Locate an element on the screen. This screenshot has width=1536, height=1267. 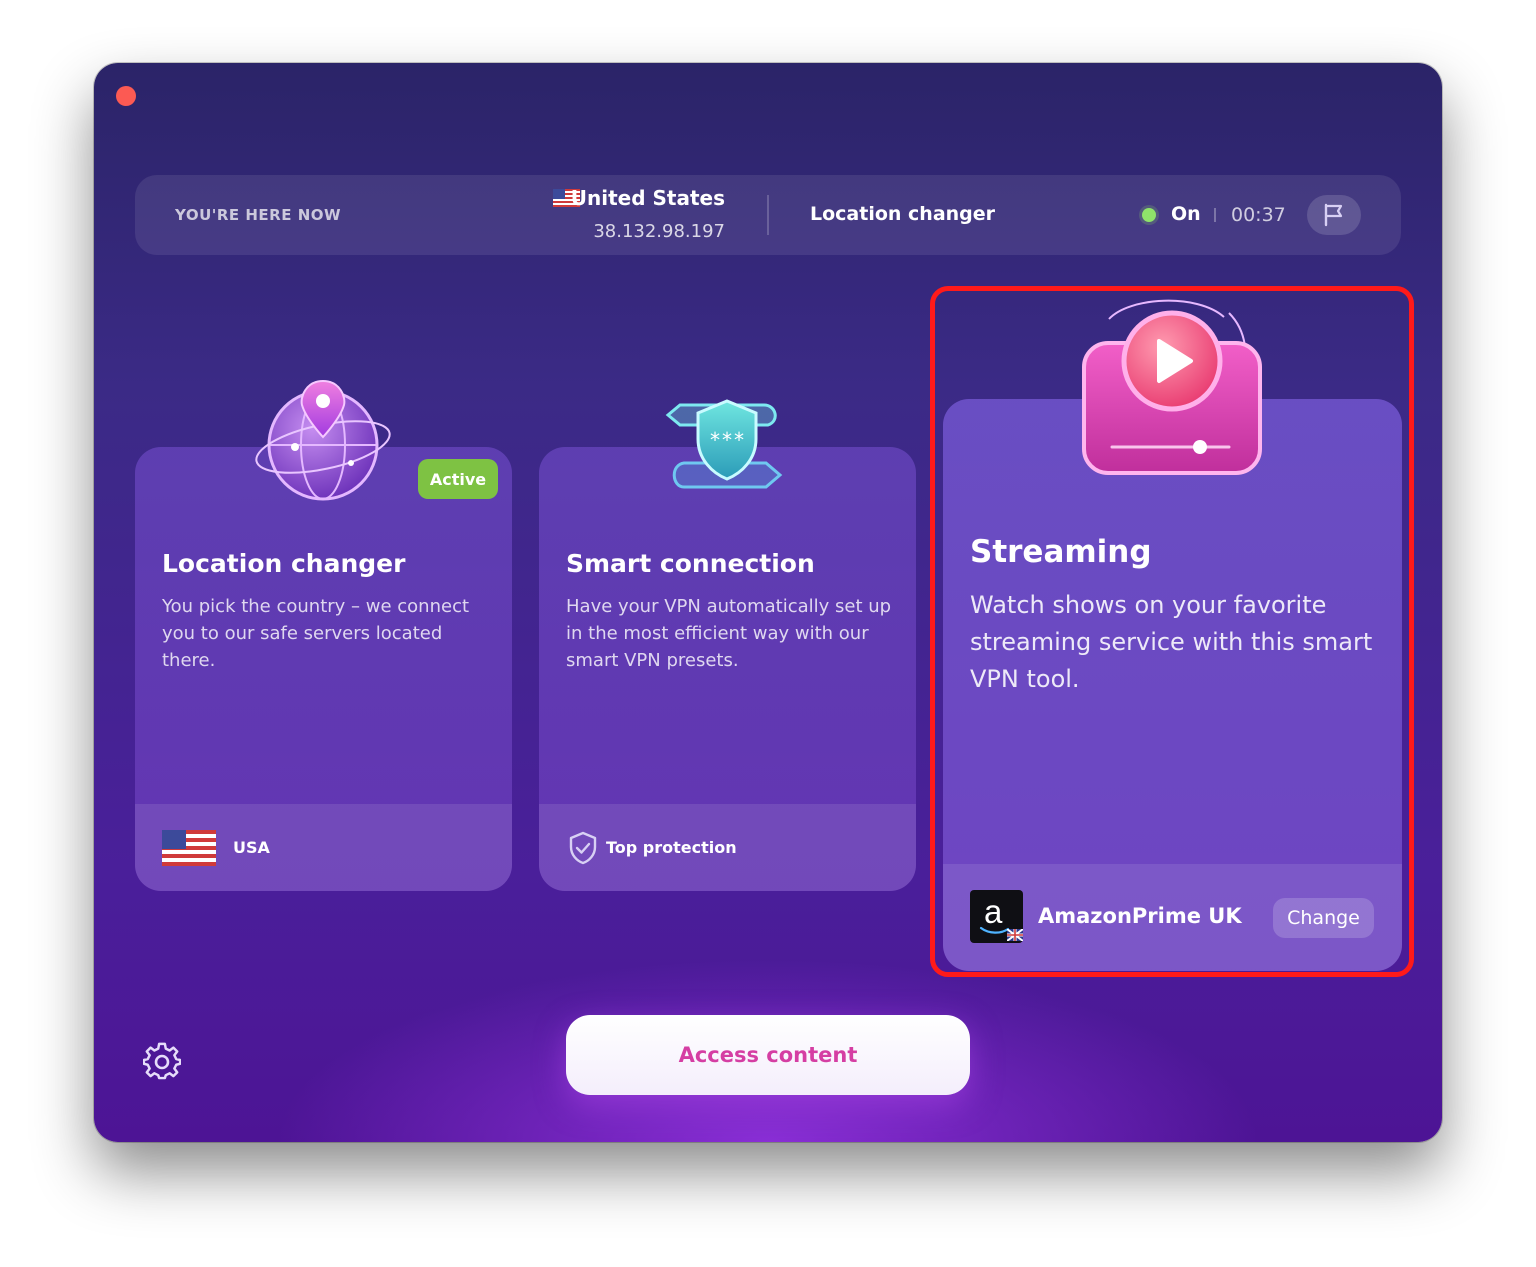
ip-address: 38.132.98.197 is located at coordinates (659, 231).